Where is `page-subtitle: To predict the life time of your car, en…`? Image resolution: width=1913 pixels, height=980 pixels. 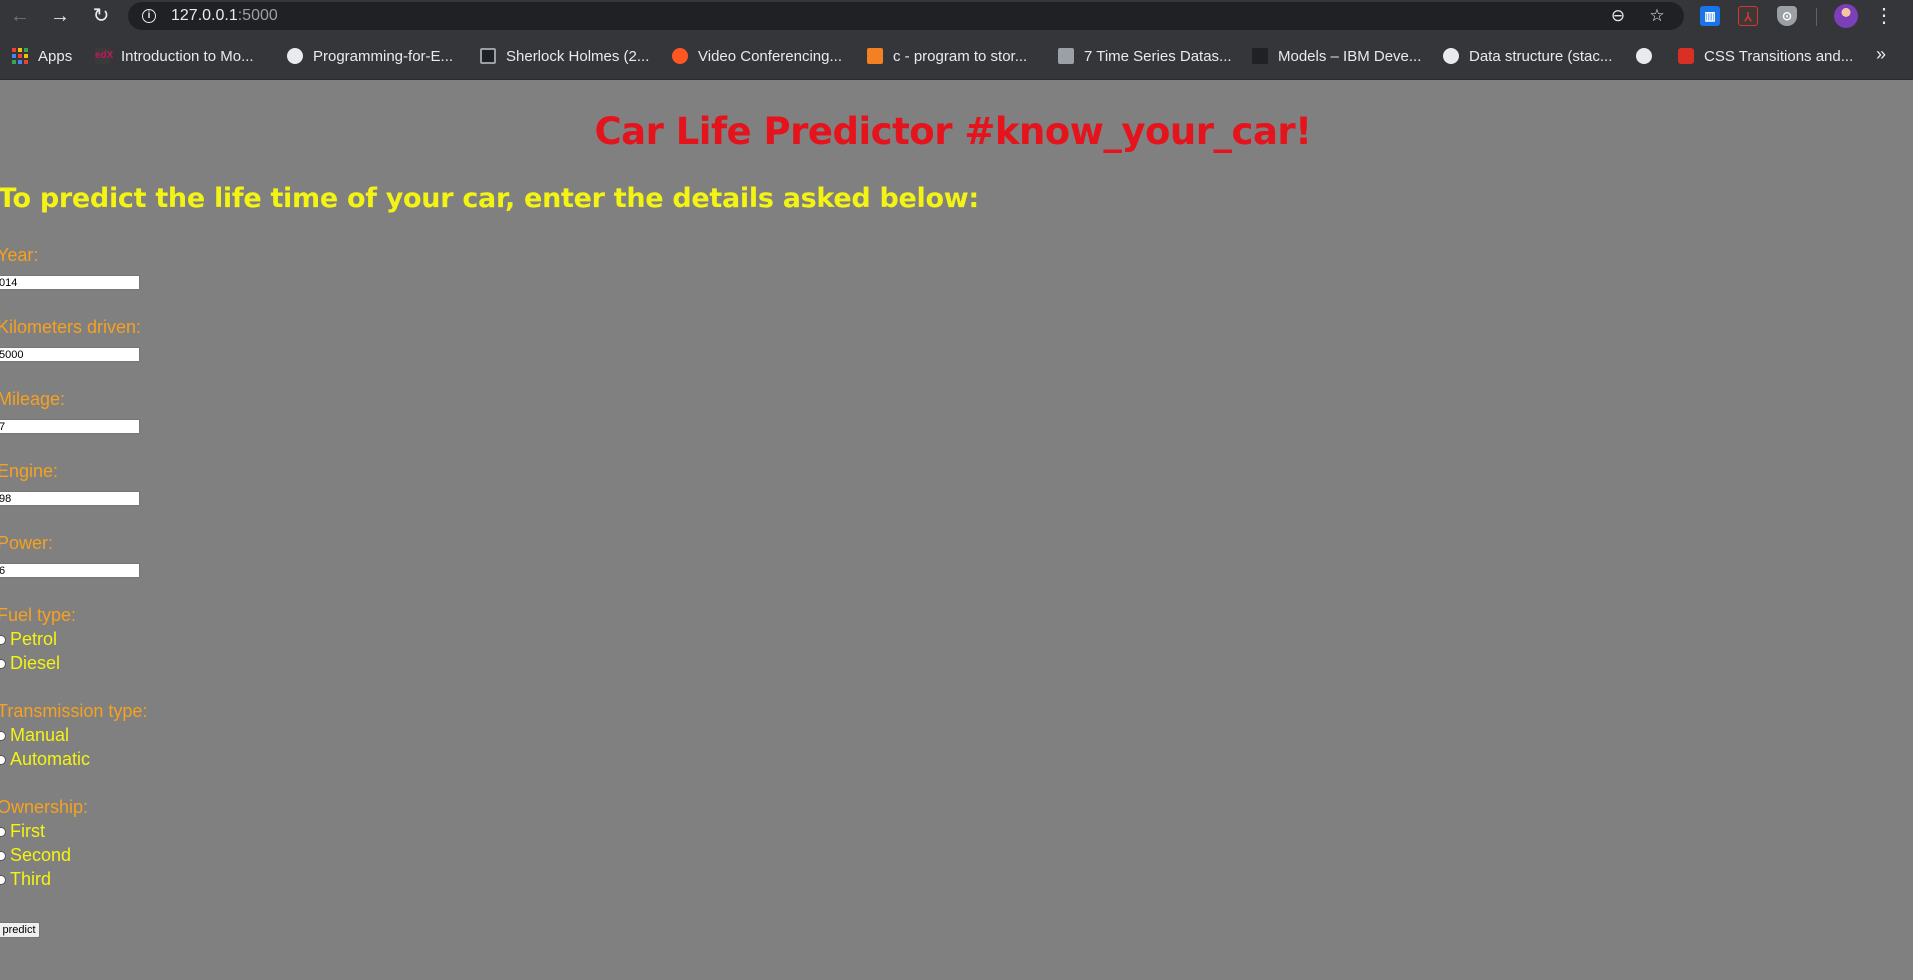
page-subtitle: To predict the life time of your car, en… is located at coordinates (489, 198).